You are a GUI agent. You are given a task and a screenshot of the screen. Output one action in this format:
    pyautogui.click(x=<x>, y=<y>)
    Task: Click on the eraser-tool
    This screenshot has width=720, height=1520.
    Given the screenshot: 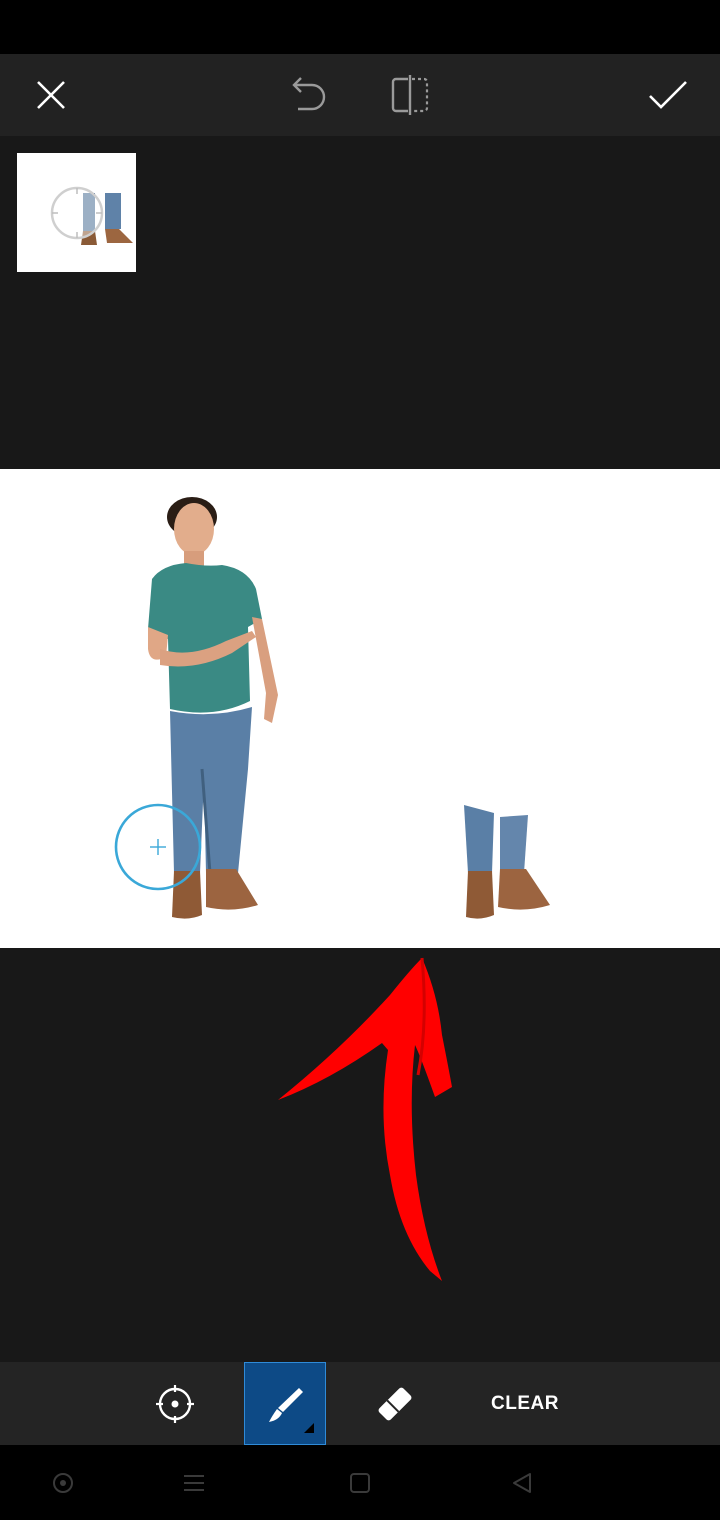 What is the action you would take?
    pyautogui.click(x=395, y=1403)
    